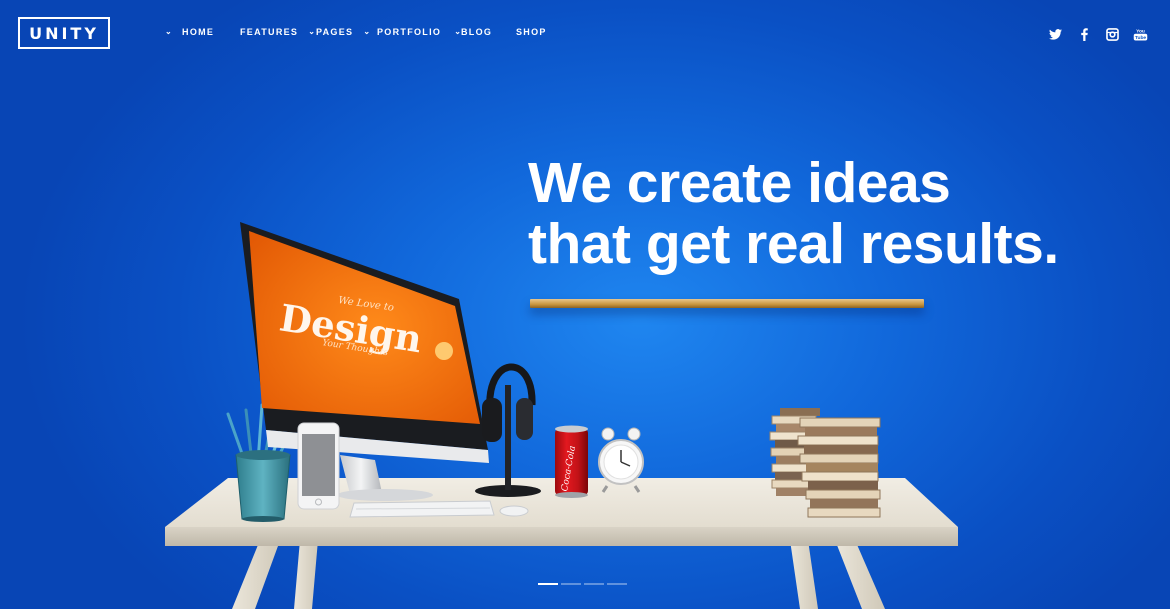 This screenshot has height=609, width=1170. I want to click on keyboard, so click(422, 509).